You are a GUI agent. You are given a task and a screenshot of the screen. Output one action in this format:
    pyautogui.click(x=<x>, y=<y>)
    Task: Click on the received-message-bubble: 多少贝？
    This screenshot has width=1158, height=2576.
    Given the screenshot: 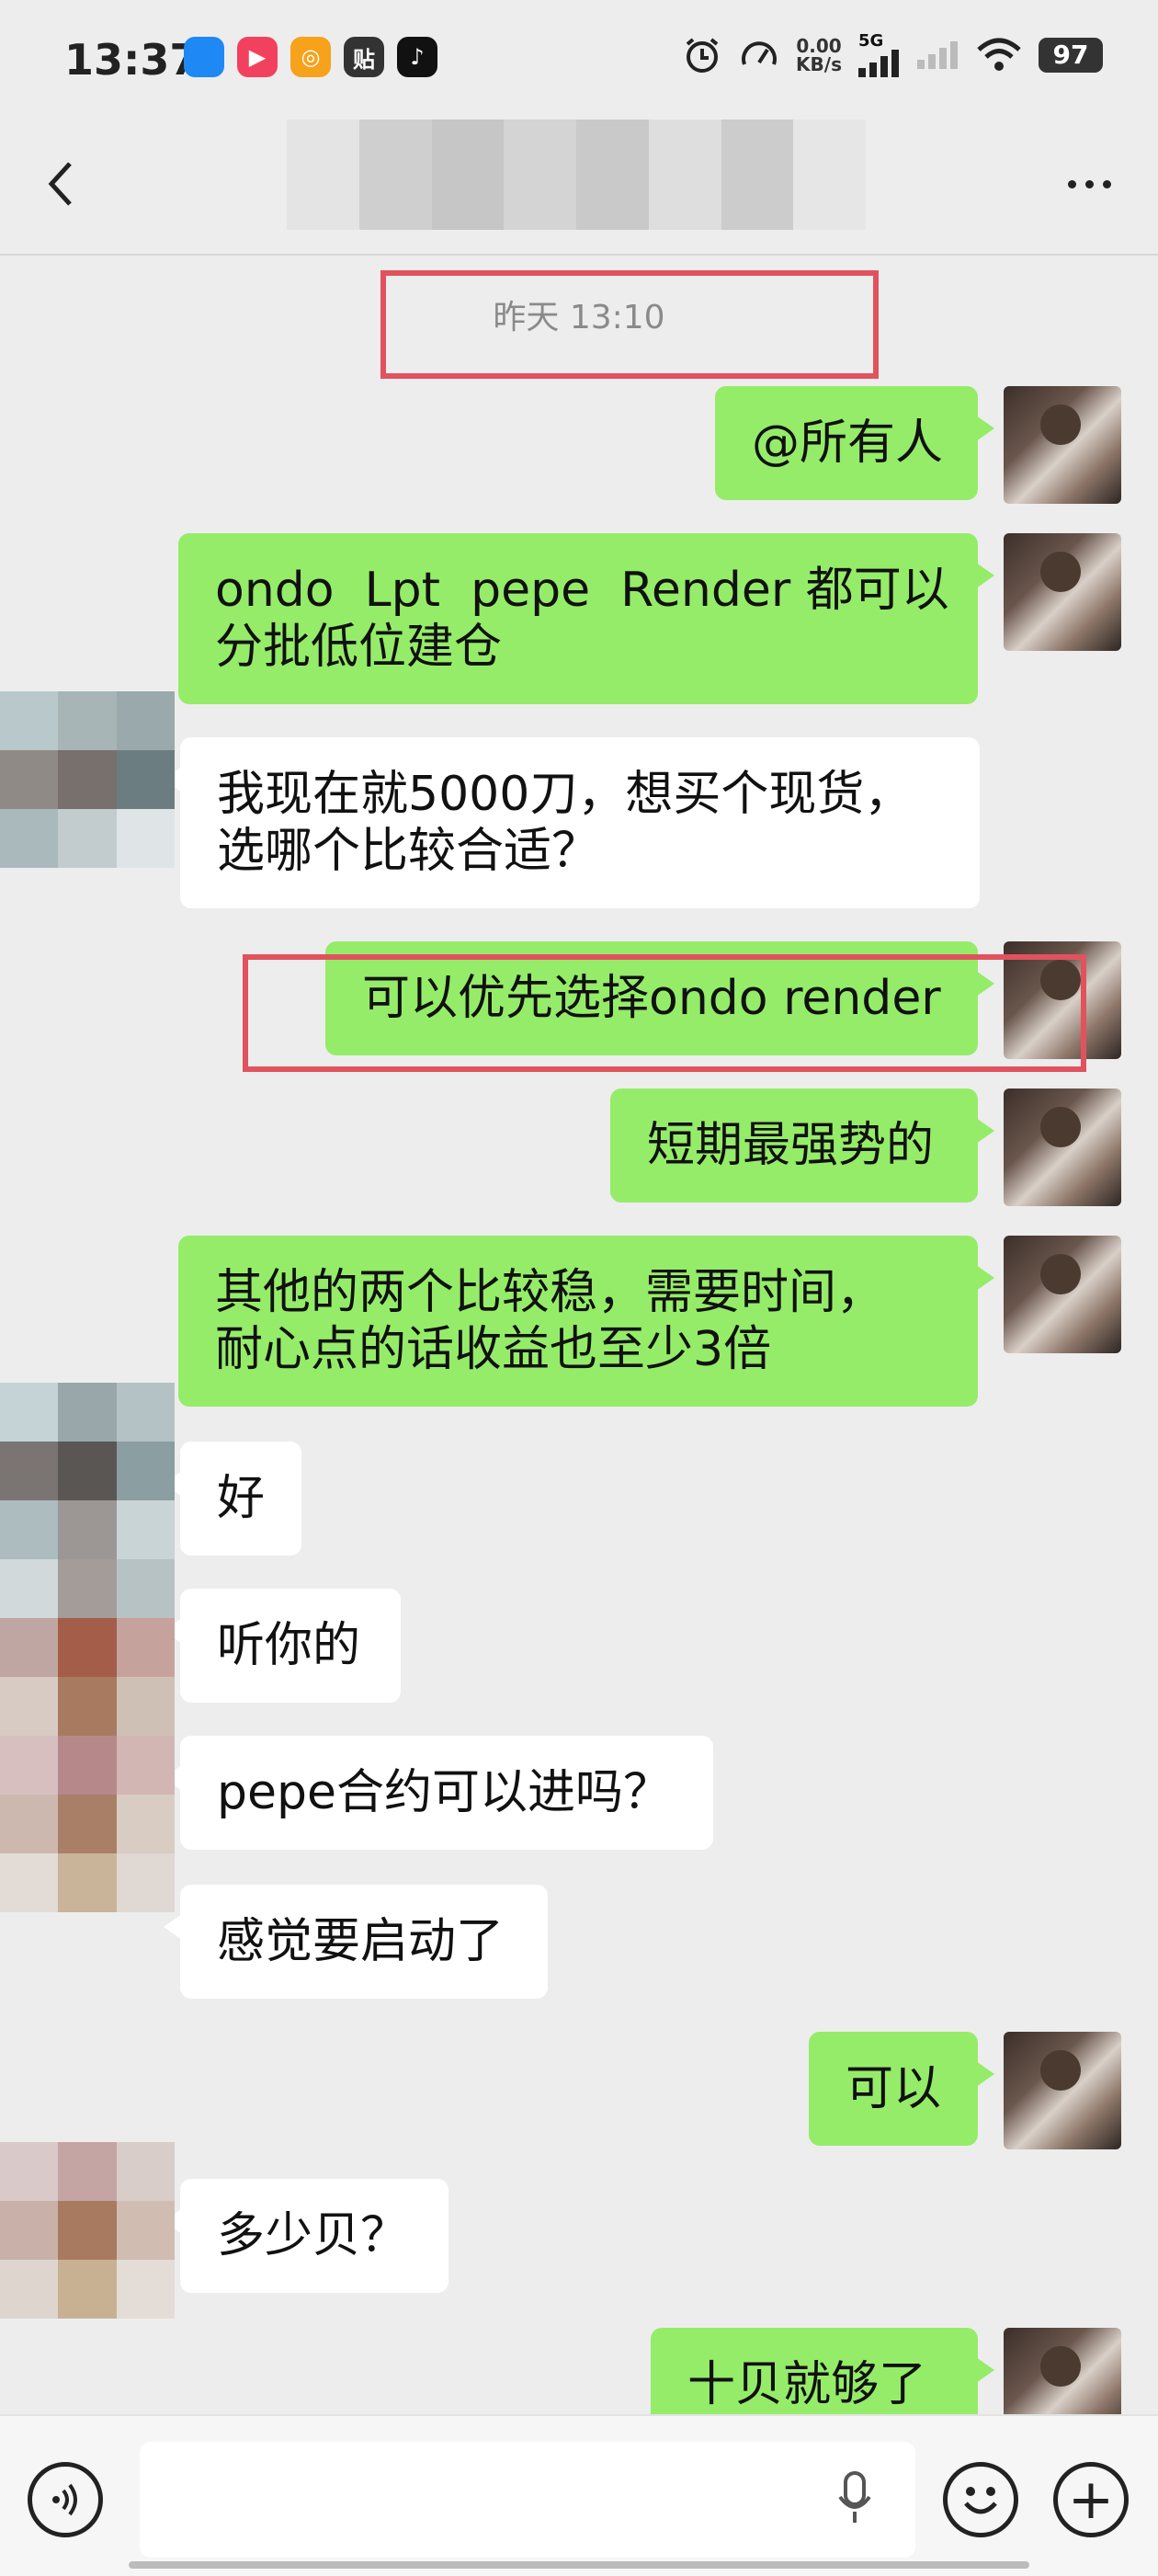 What is the action you would take?
    pyautogui.click(x=306, y=2236)
    